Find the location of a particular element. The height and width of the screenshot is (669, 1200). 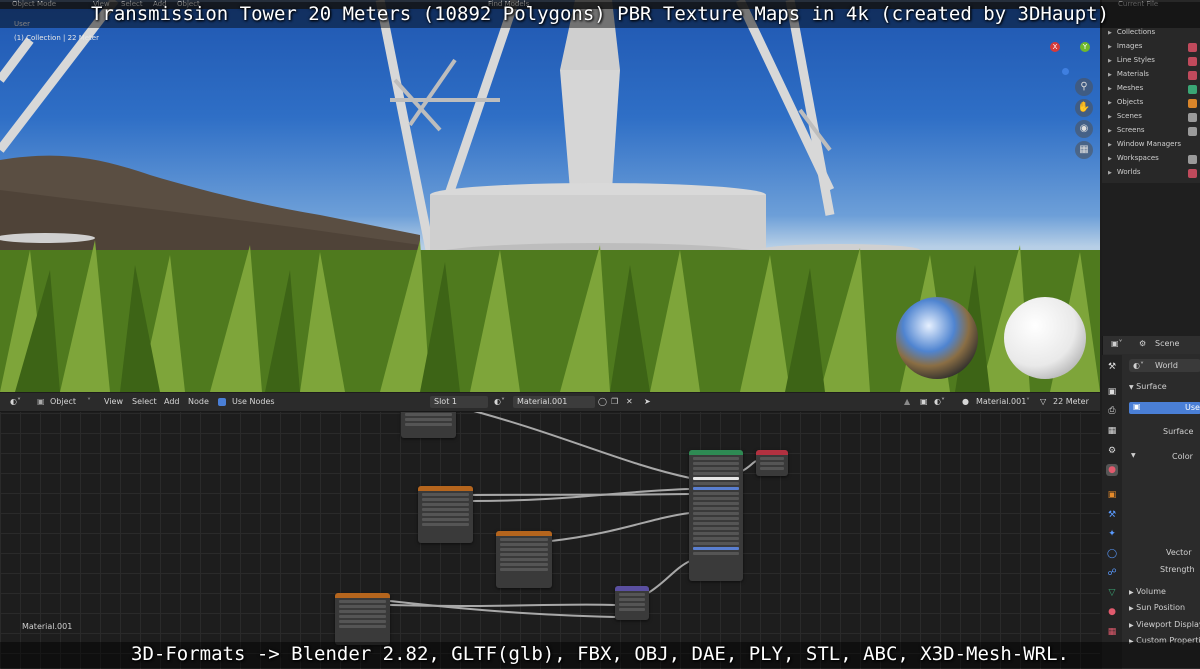

particles-tab-icon: ✦ is located at coordinates (1112, 534).